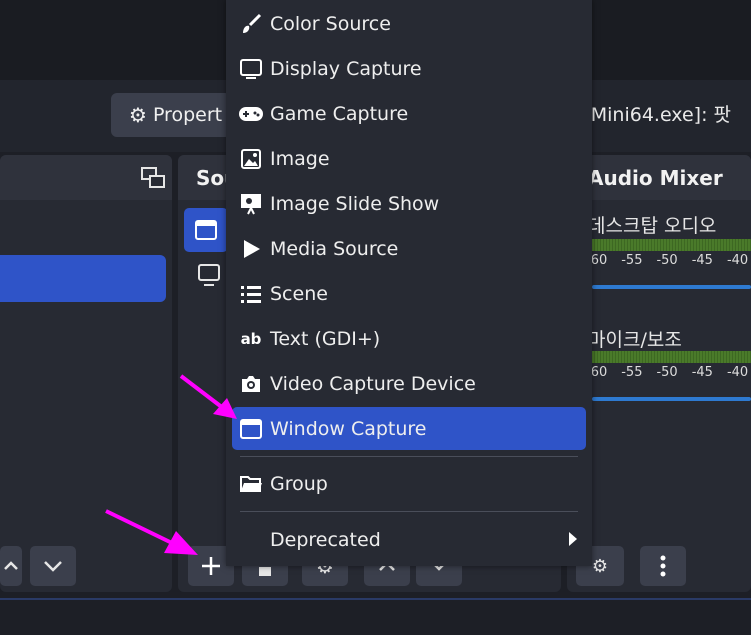 Image resolution: width=751 pixels, height=635 pixels. I want to click on play-icon, so click(251, 249).